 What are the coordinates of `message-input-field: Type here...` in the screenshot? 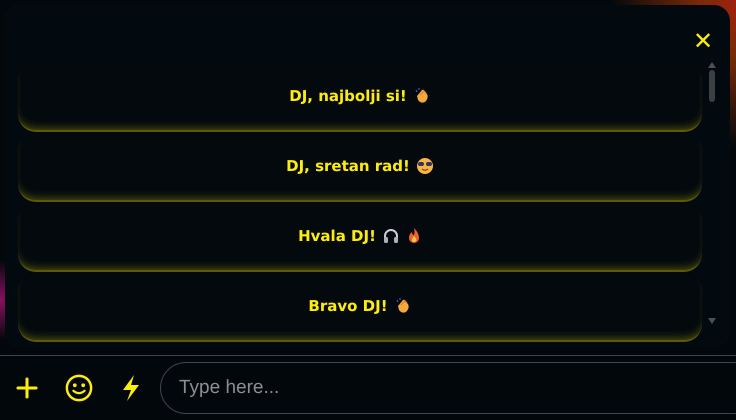 It's located at (448, 388).